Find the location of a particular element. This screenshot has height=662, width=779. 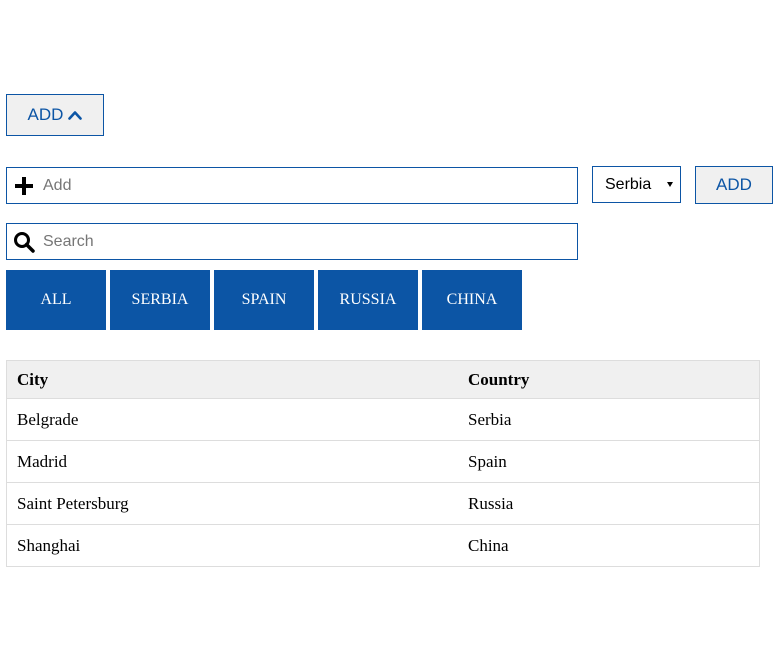

add-toggle-button: ADD is located at coordinates (55, 115).